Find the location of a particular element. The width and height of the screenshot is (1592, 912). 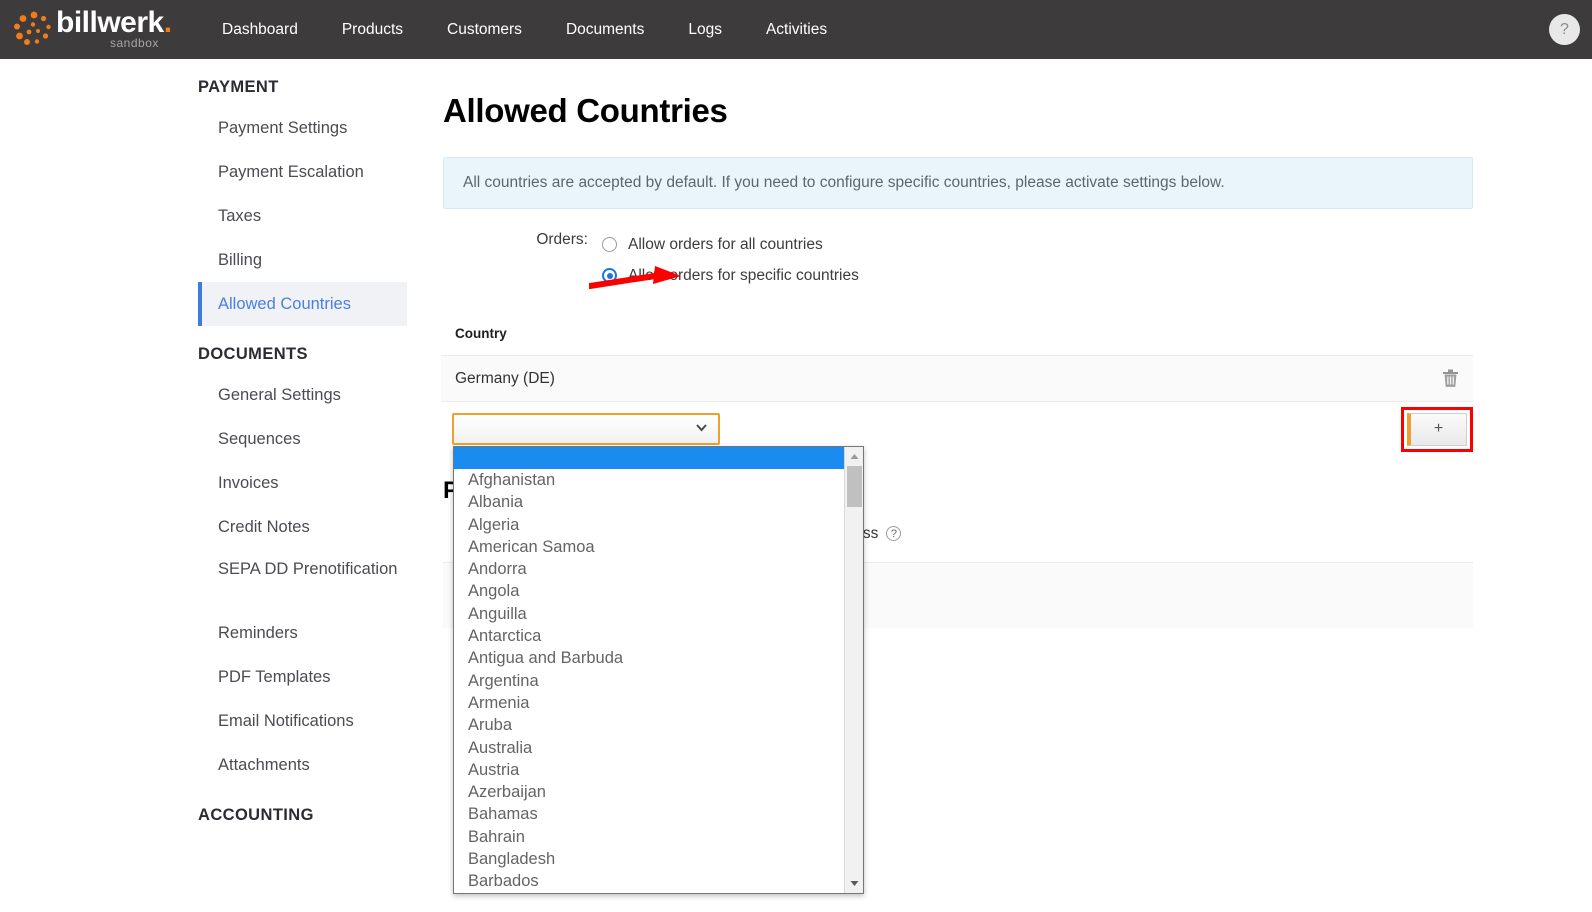

brand-period: . is located at coordinates (167, 22).